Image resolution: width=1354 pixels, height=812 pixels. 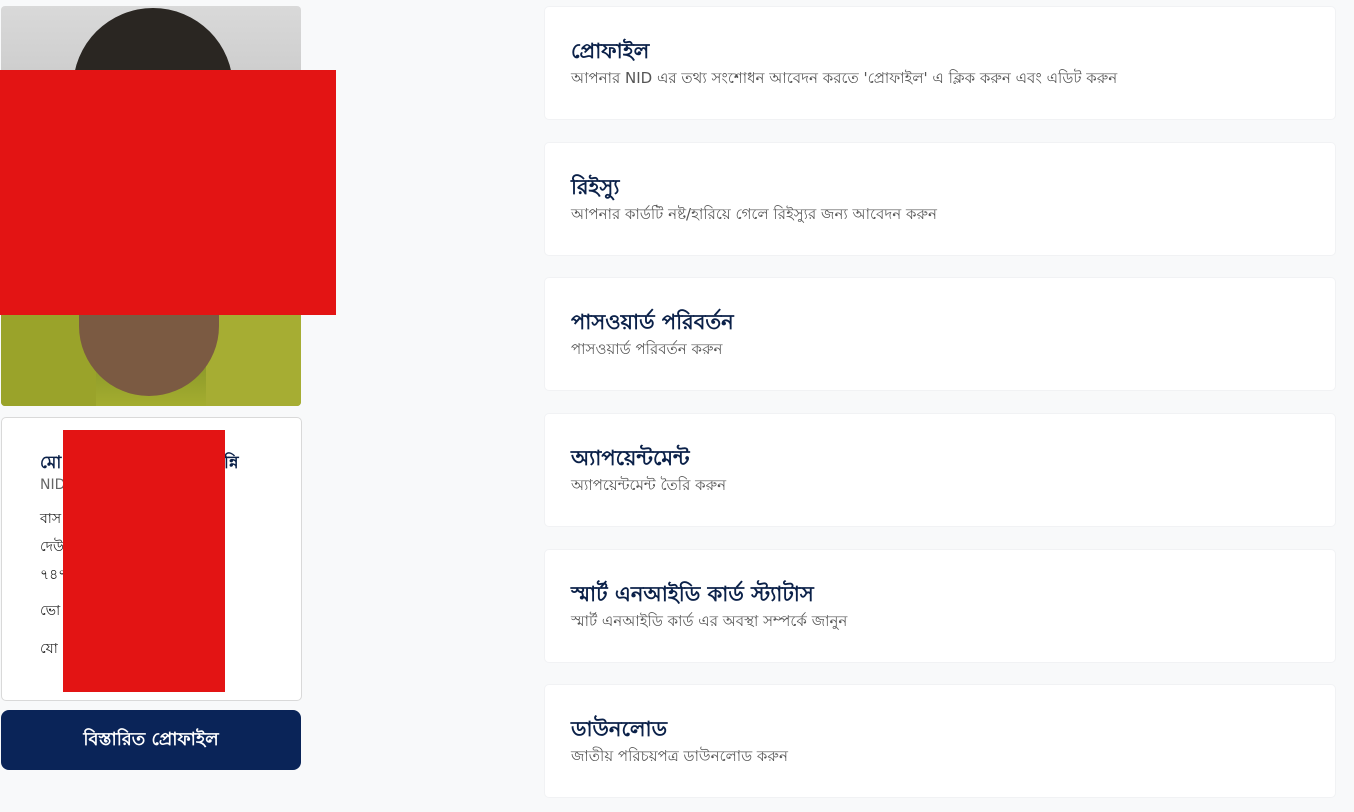 I want to click on profile-contact: যো, so click(x=49, y=649).